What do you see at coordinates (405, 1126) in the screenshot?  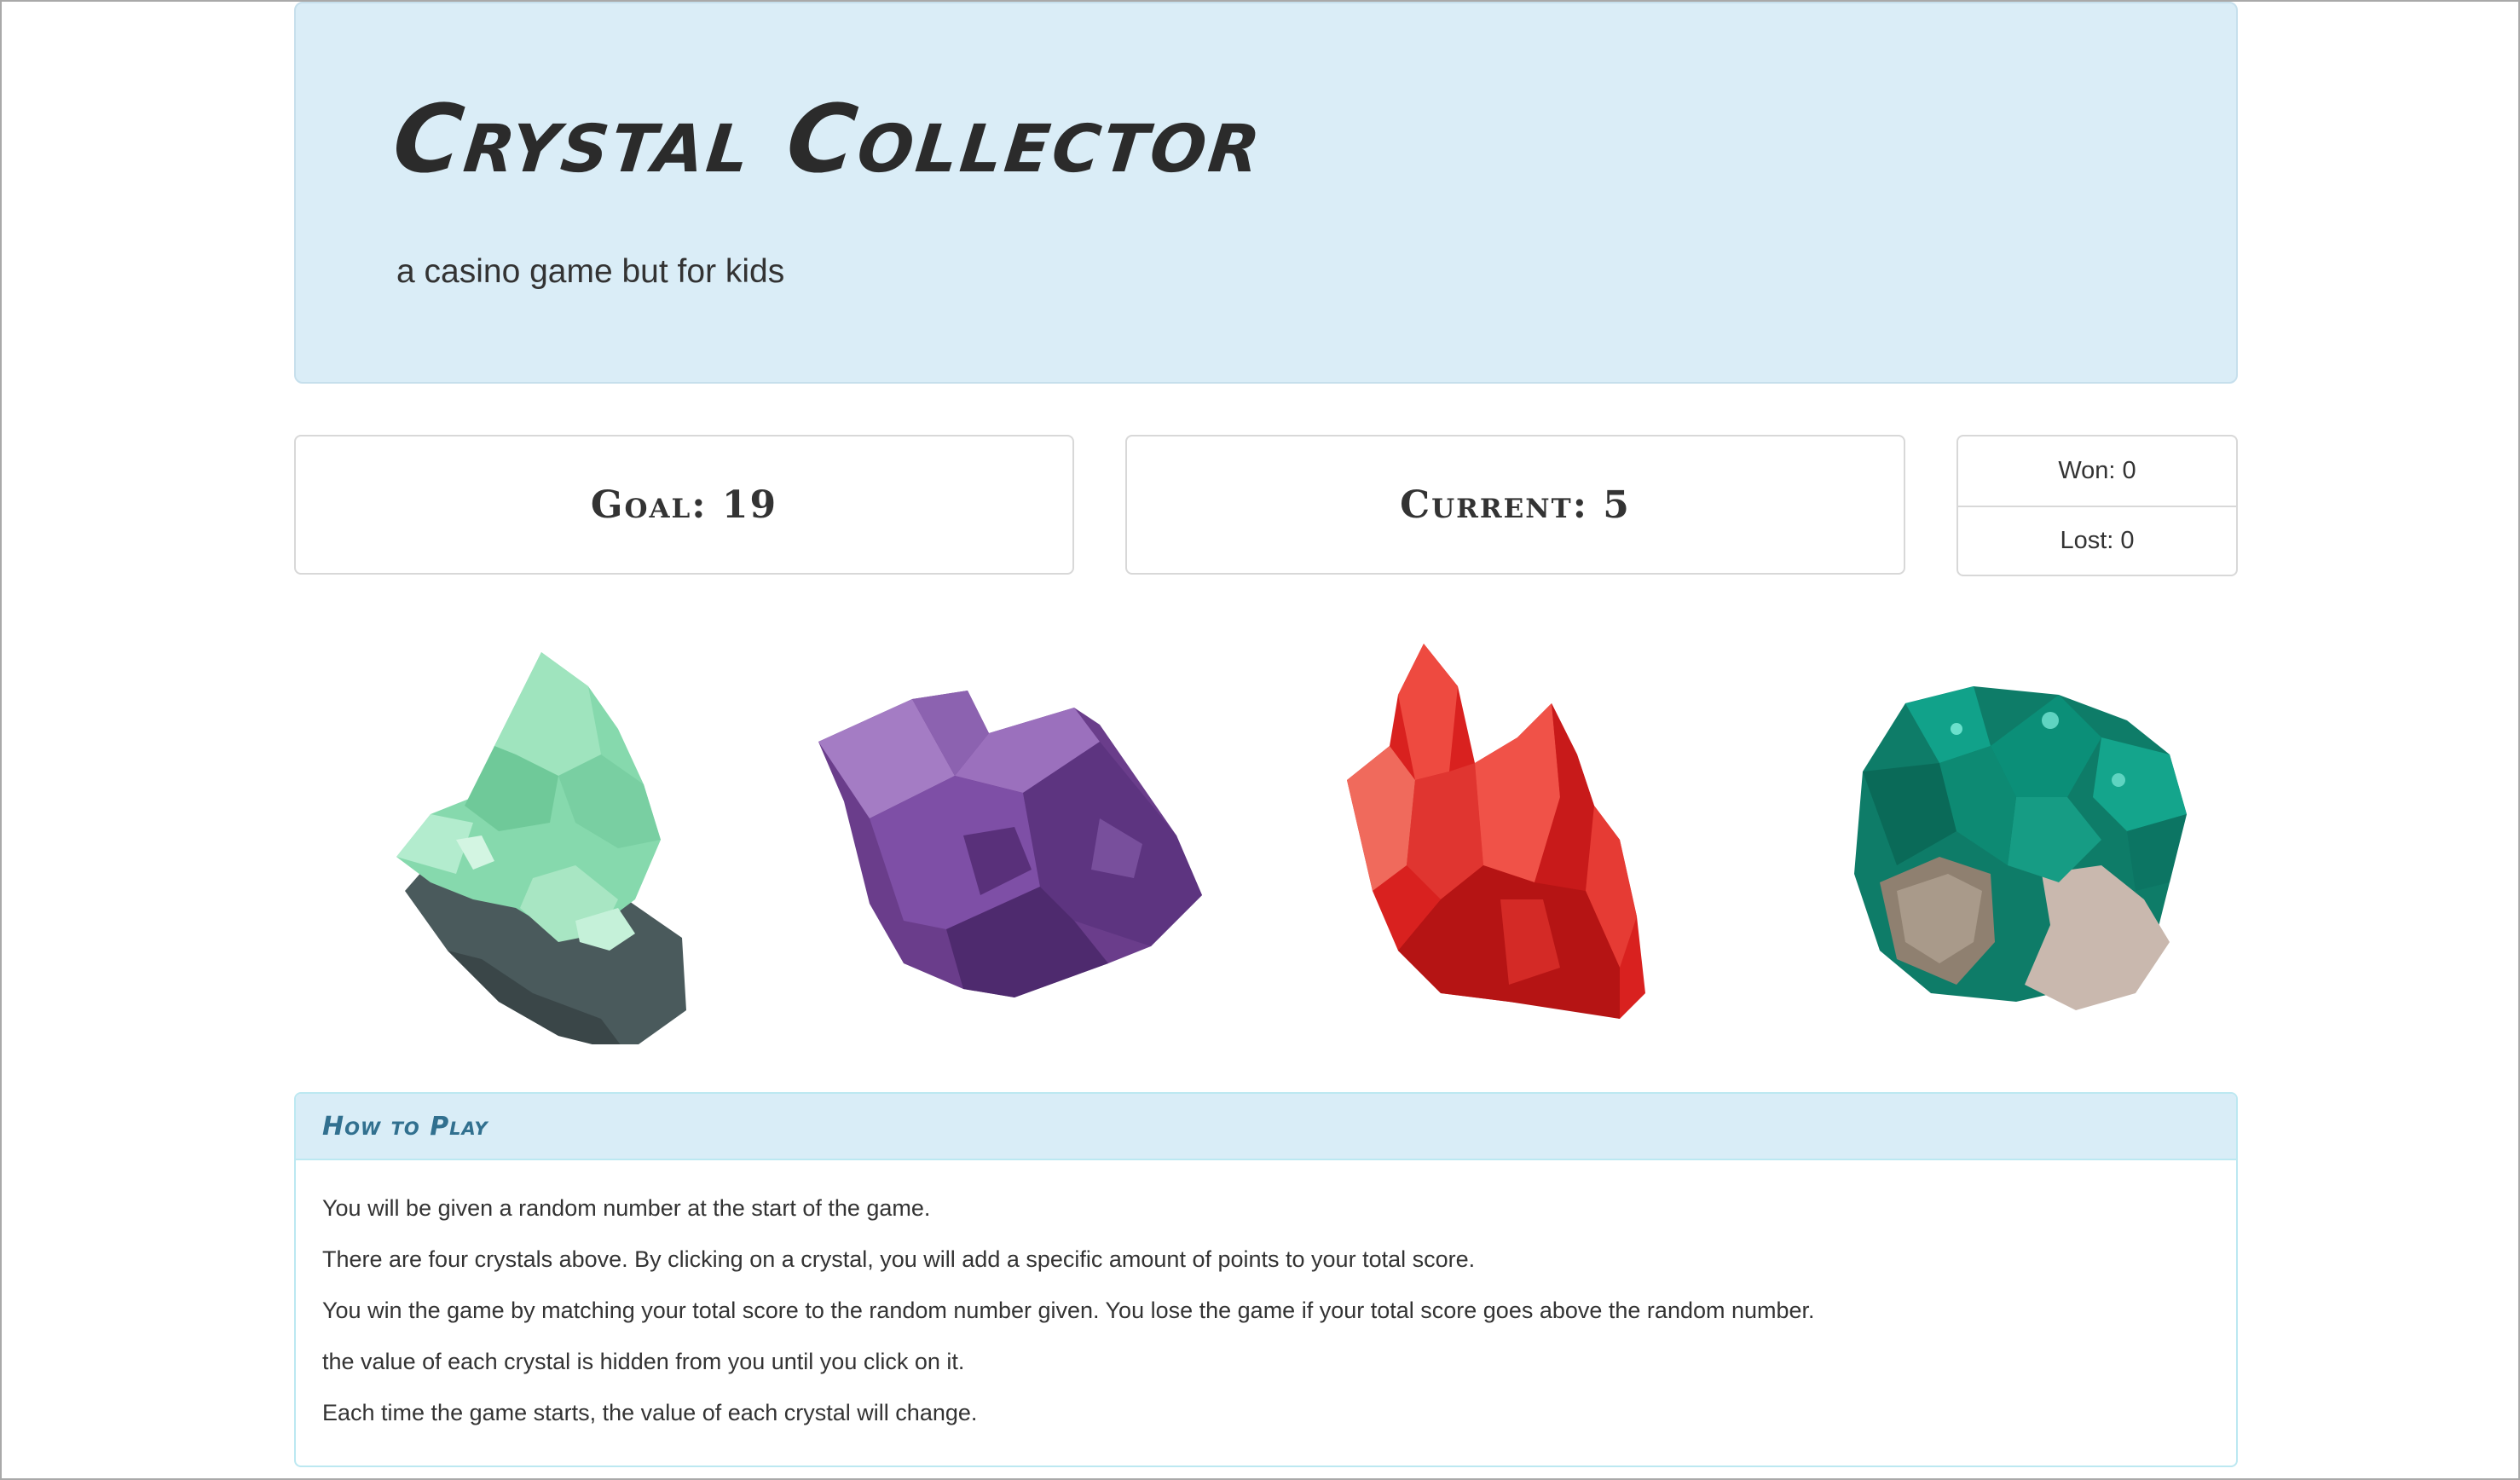 I see `how-to-play-title: How to Play` at bounding box center [405, 1126].